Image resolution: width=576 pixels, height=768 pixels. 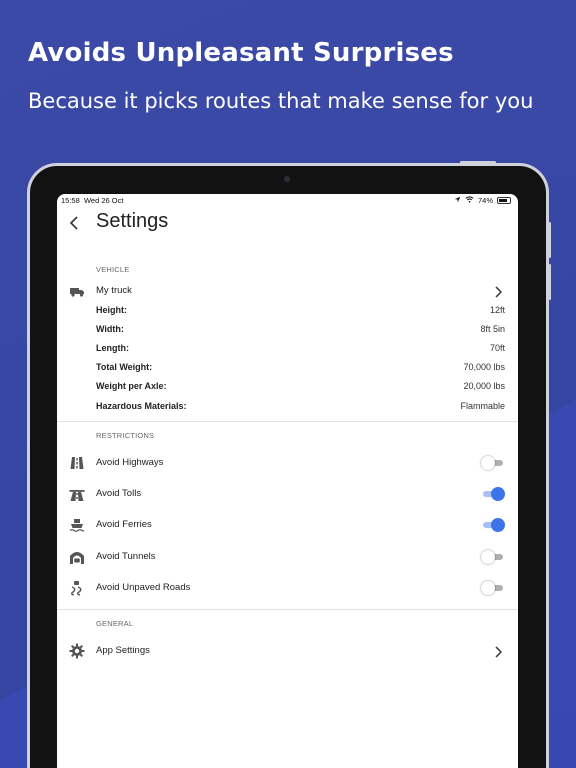 What do you see at coordinates (70, 200) in the screenshot?
I see `status-time: 15:58` at bounding box center [70, 200].